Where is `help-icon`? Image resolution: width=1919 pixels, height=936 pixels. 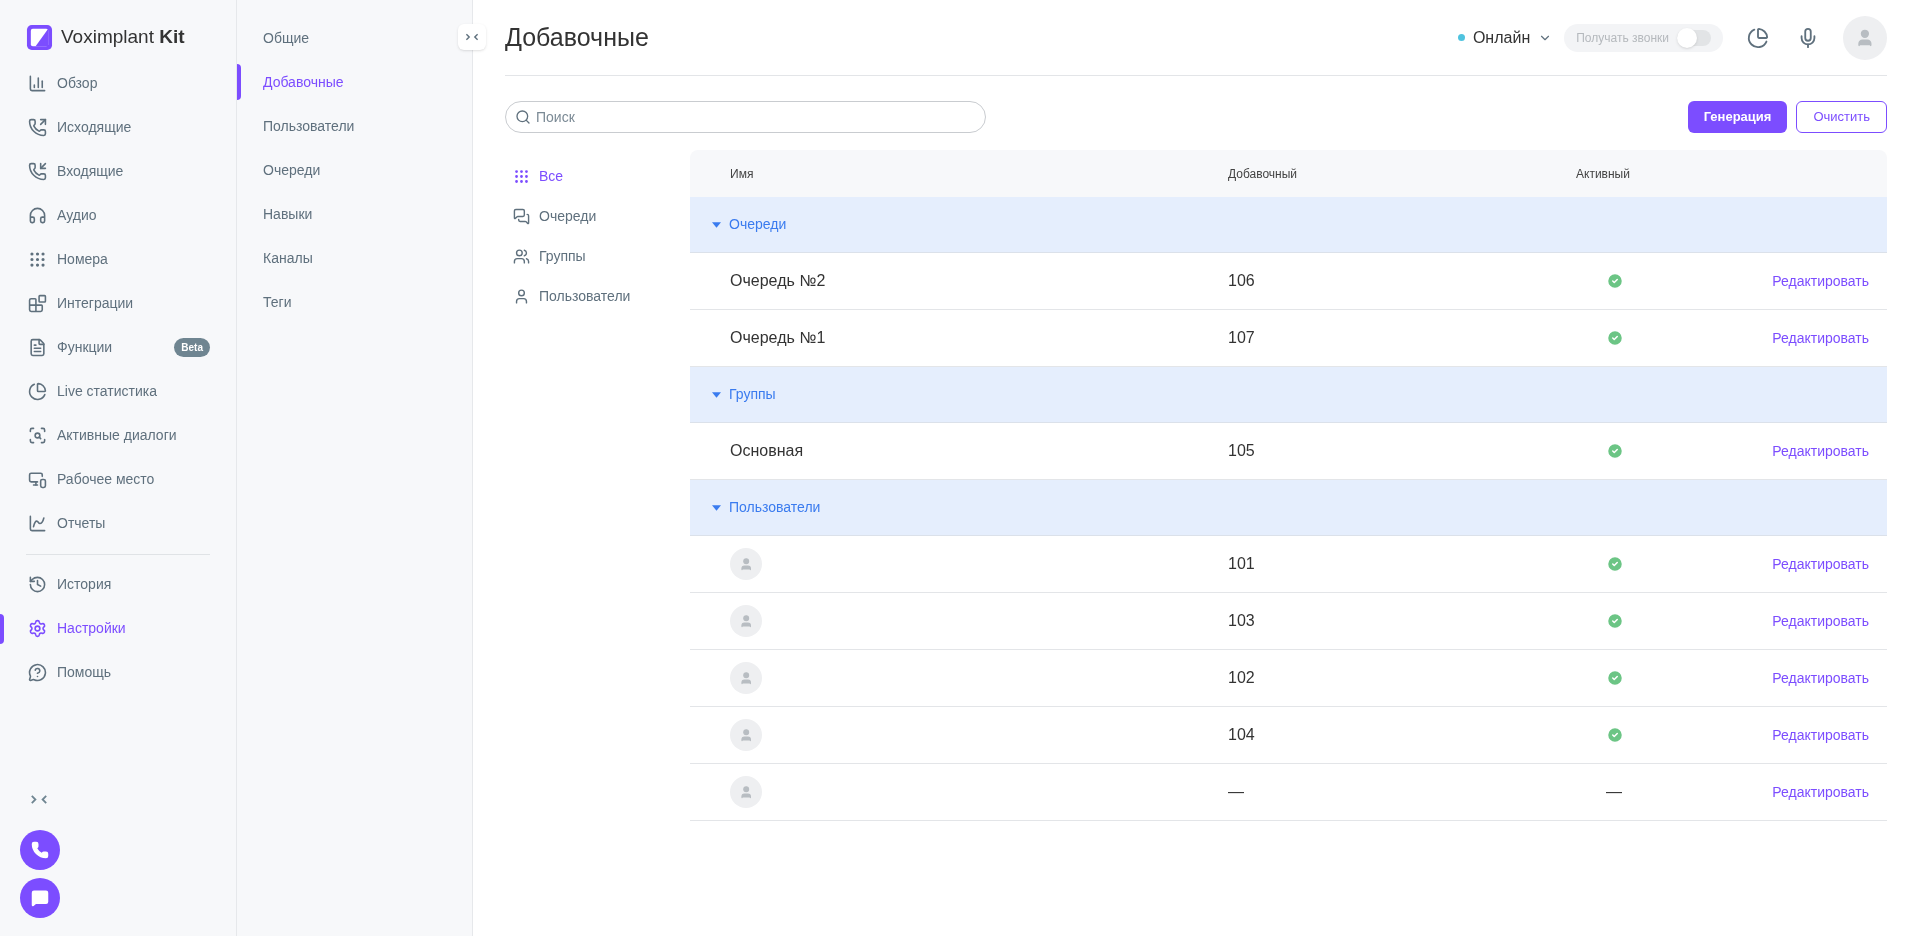
help-icon is located at coordinates (37, 672).